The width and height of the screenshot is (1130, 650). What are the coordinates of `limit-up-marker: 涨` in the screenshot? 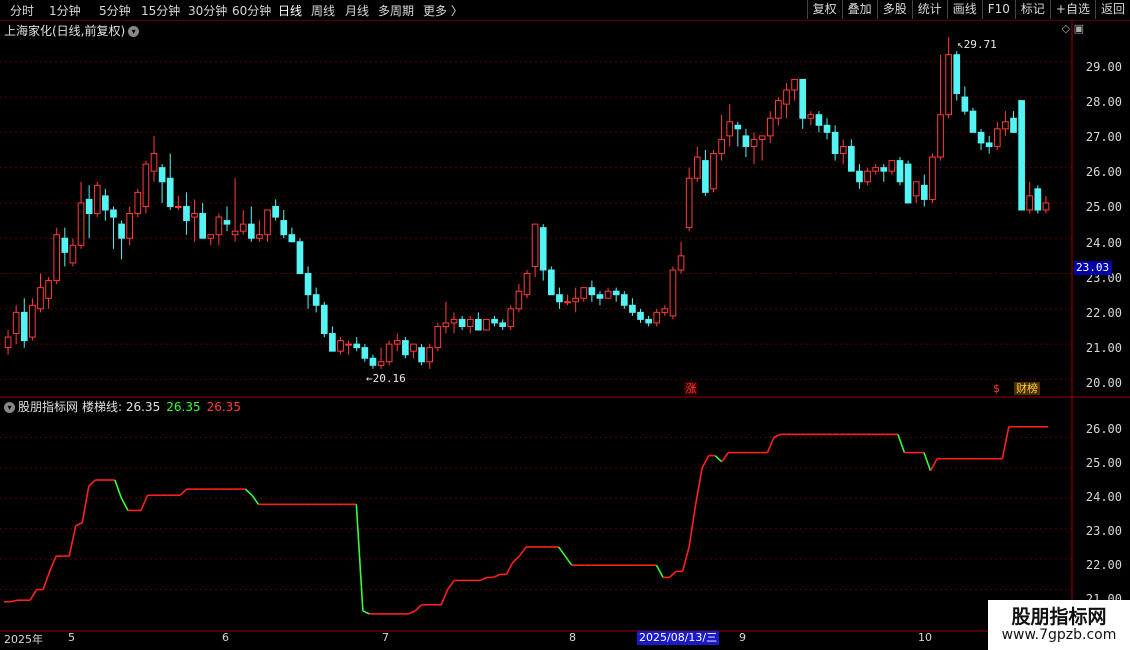 It's located at (691, 388).